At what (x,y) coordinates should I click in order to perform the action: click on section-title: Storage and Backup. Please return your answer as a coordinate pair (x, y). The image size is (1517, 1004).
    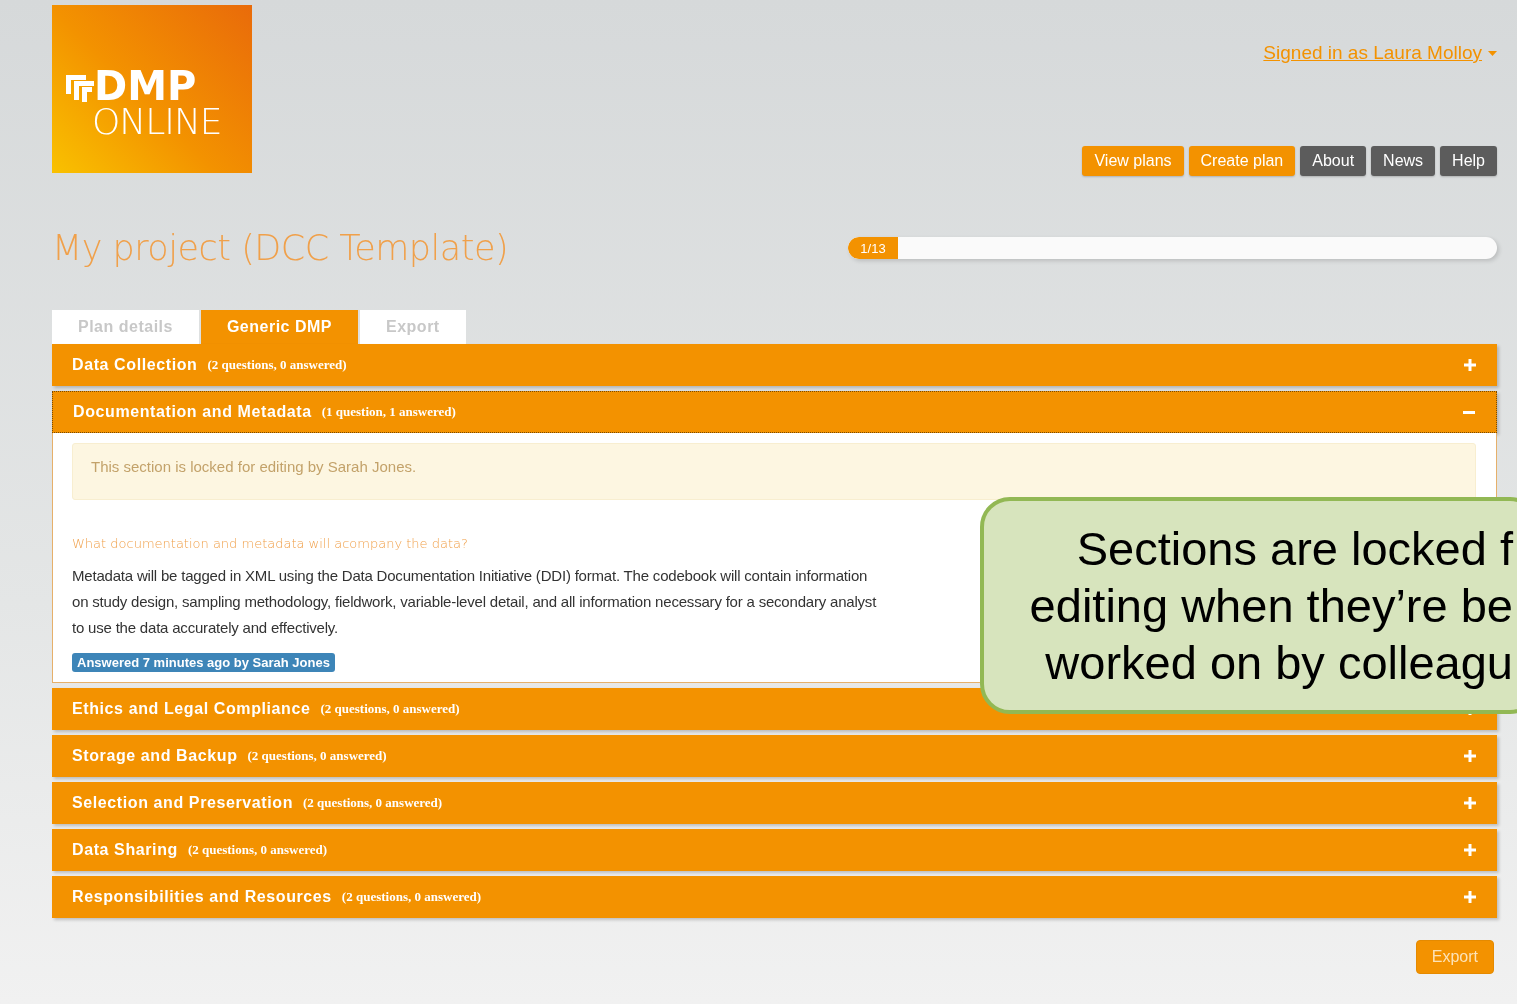
    Looking at the image, I should click on (155, 756).